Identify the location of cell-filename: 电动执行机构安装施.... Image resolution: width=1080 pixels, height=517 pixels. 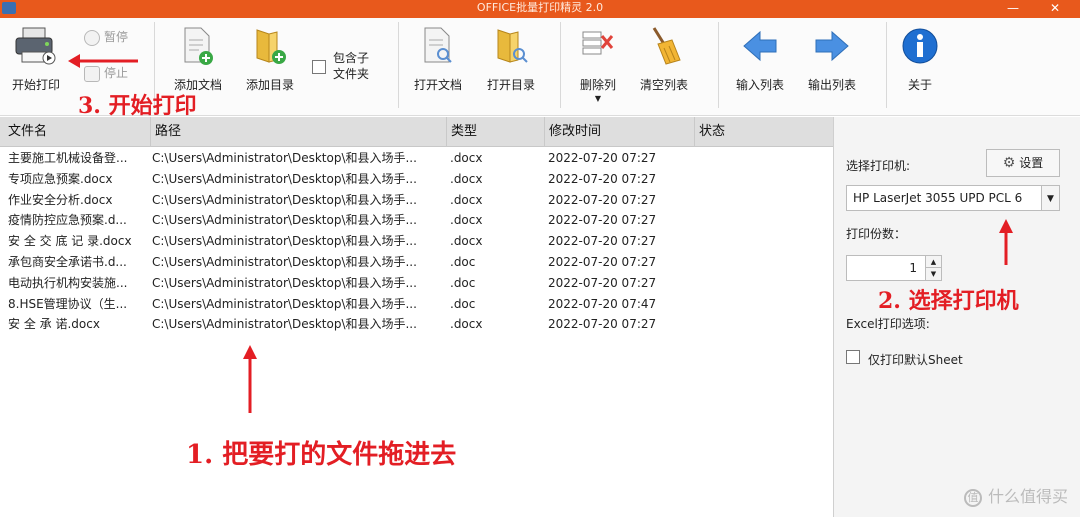
(68, 282).